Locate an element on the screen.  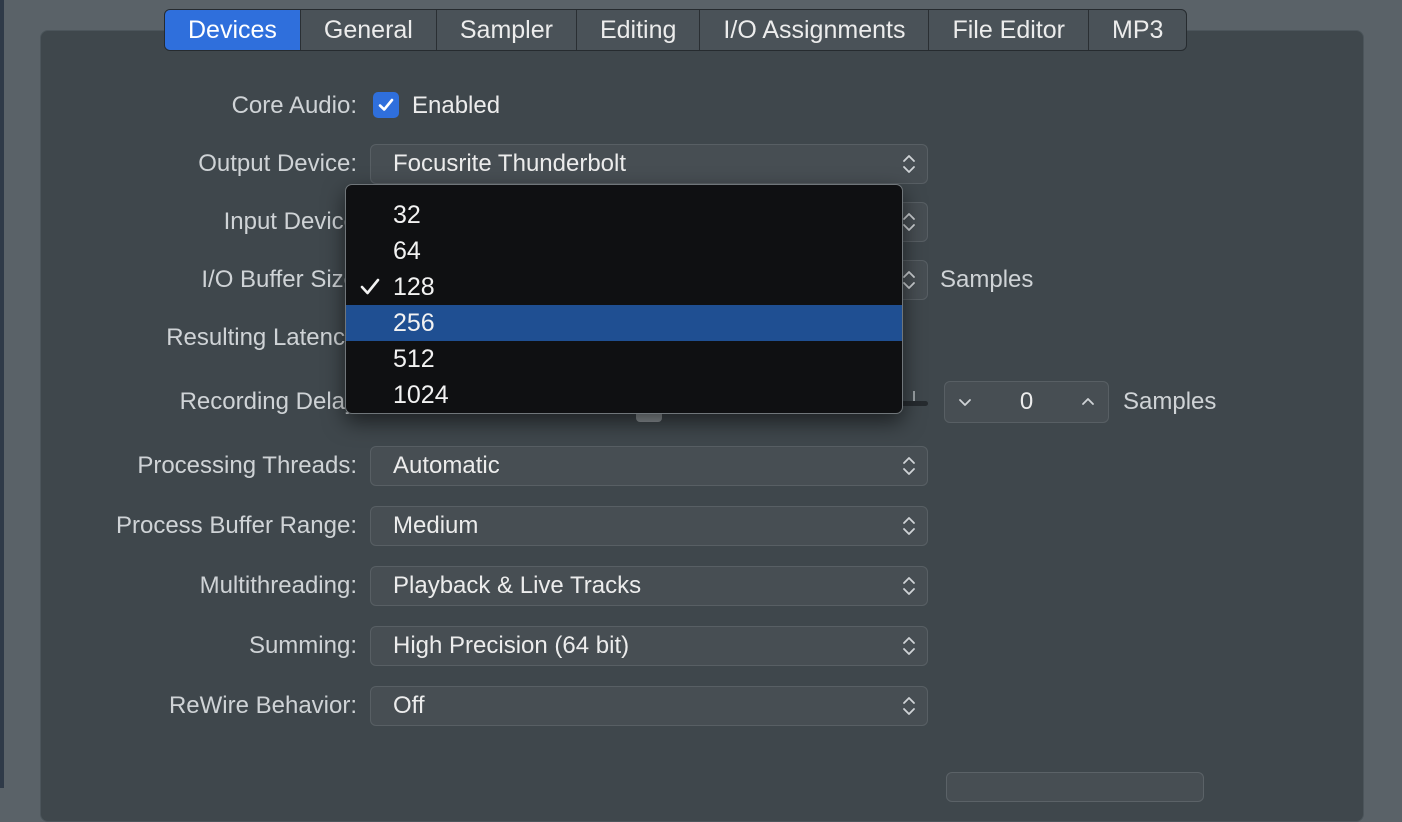
resulting-latency-label: Resulting Latency is located at coordinates (261, 337).